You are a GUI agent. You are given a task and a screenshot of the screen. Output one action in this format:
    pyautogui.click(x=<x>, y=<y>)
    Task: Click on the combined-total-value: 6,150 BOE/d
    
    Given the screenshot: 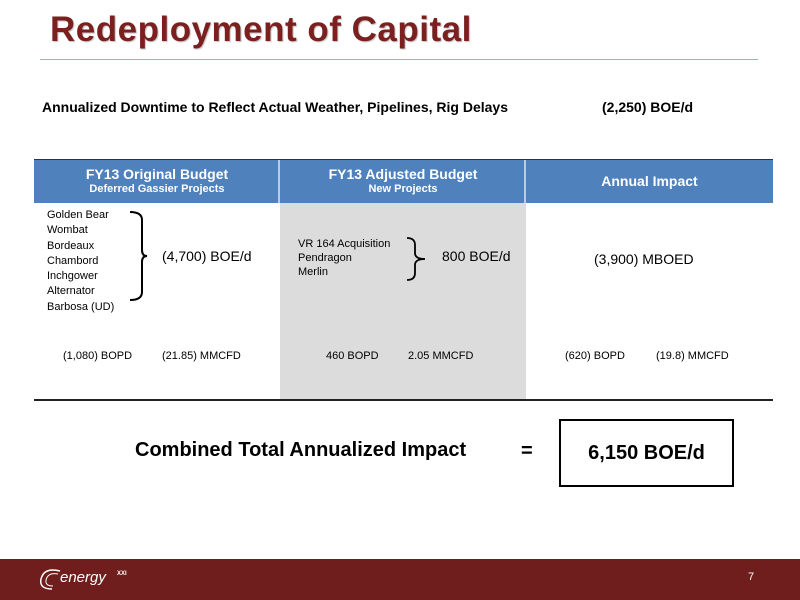 What is the action you would take?
    pyautogui.click(x=646, y=452)
    